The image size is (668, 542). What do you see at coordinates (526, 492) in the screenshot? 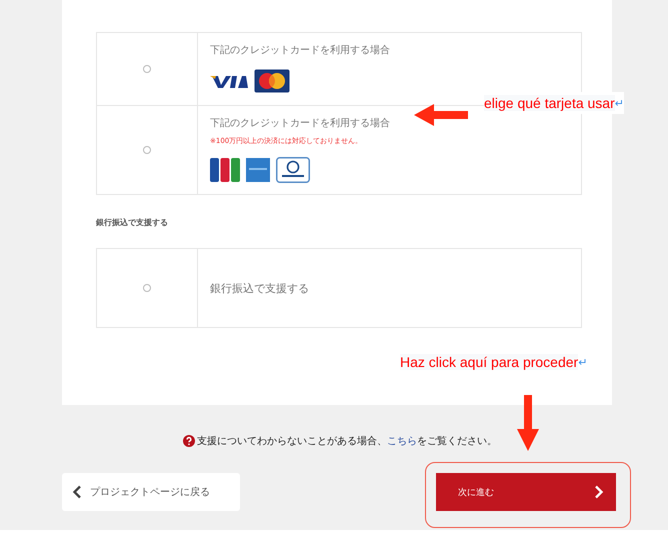
I see `next-button: 次に進む` at bounding box center [526, 492].